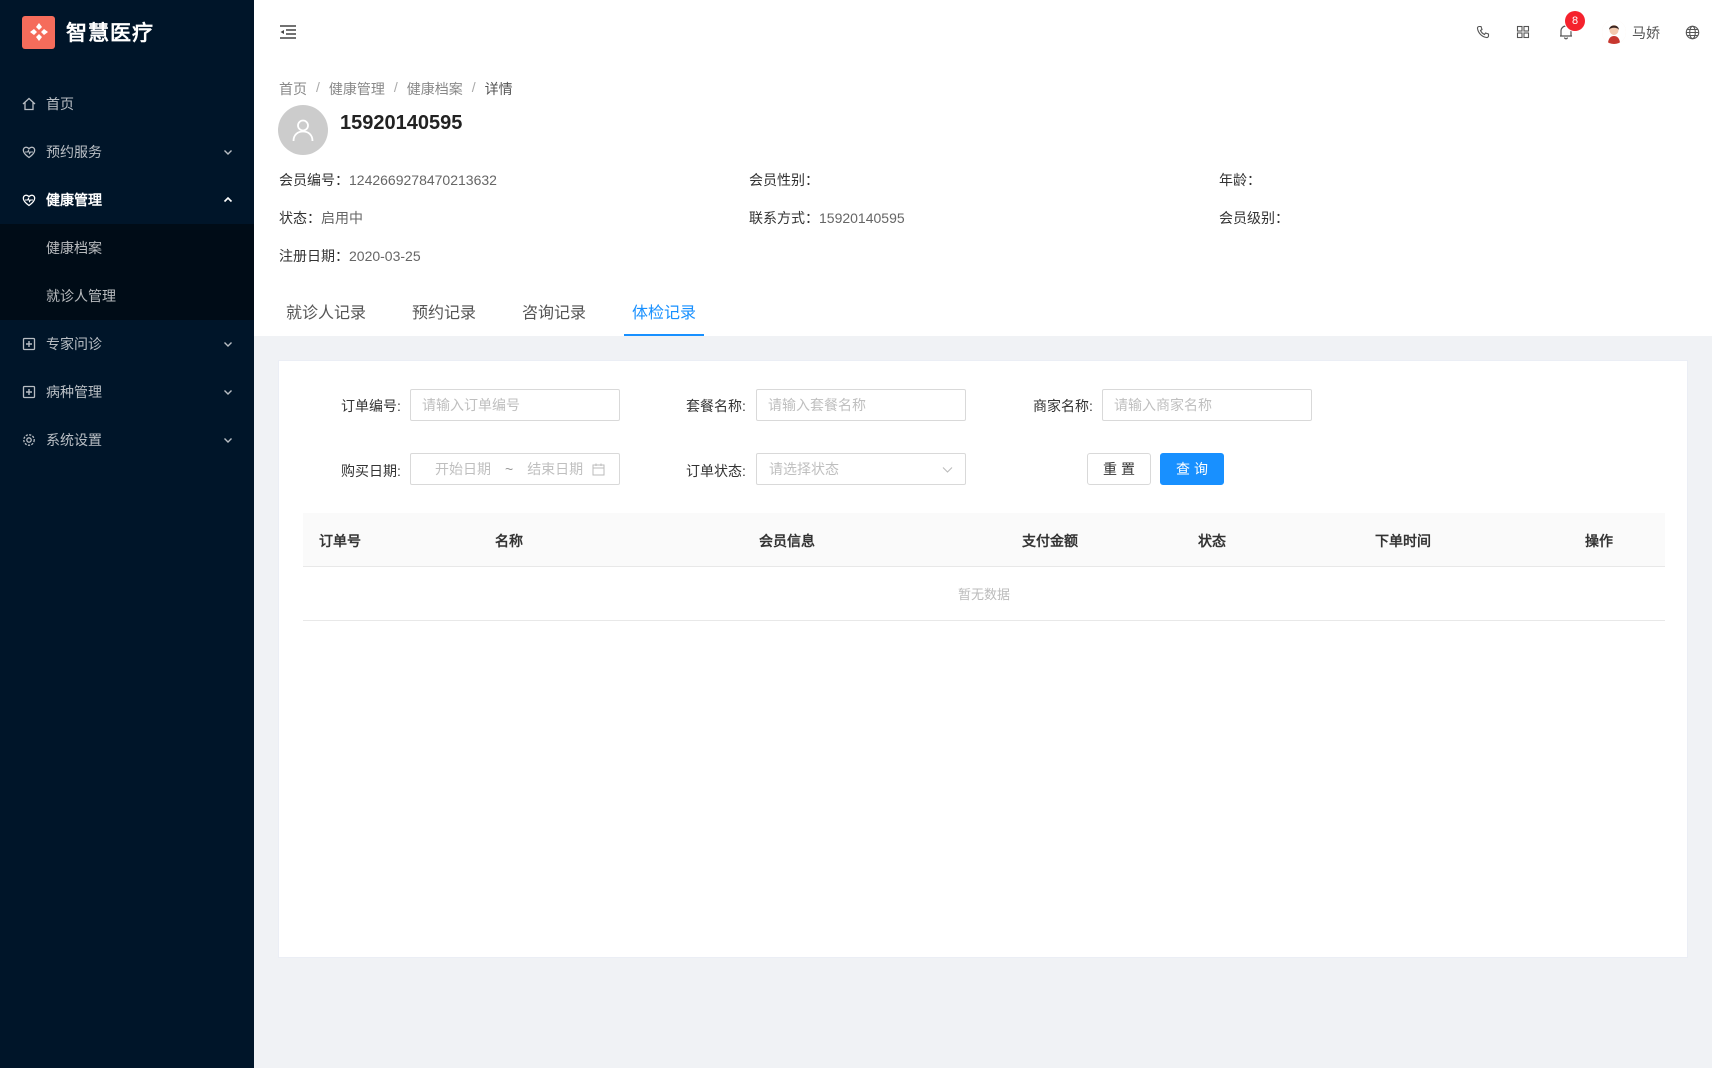 This screenshot has height=1068, width=1712. I want to click on column-header-order-time: 下单时间, so click(1403, 541).